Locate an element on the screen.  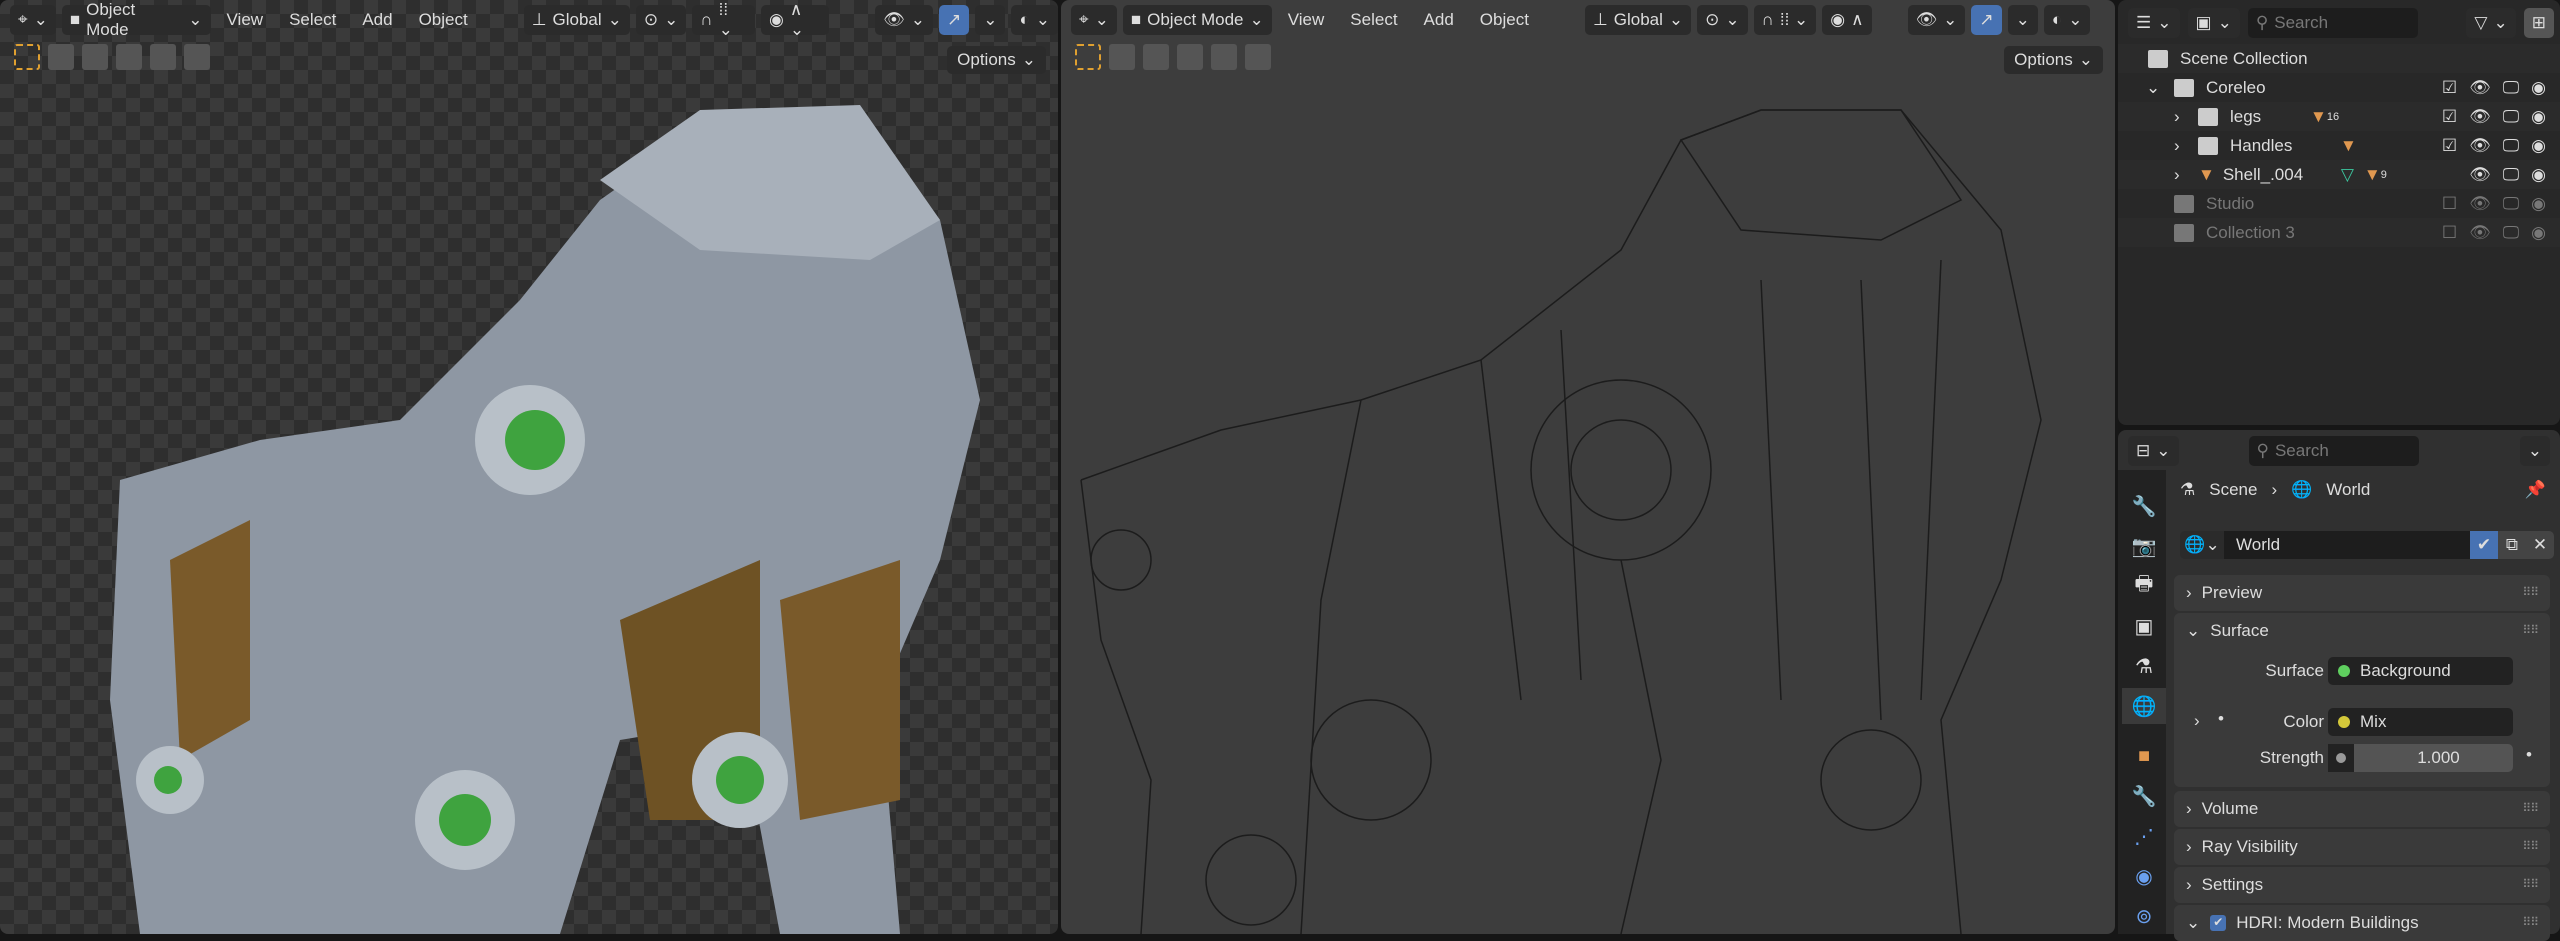
panel-settings: › Settings ⠿⠿ is located at coordinates (2362, 885).